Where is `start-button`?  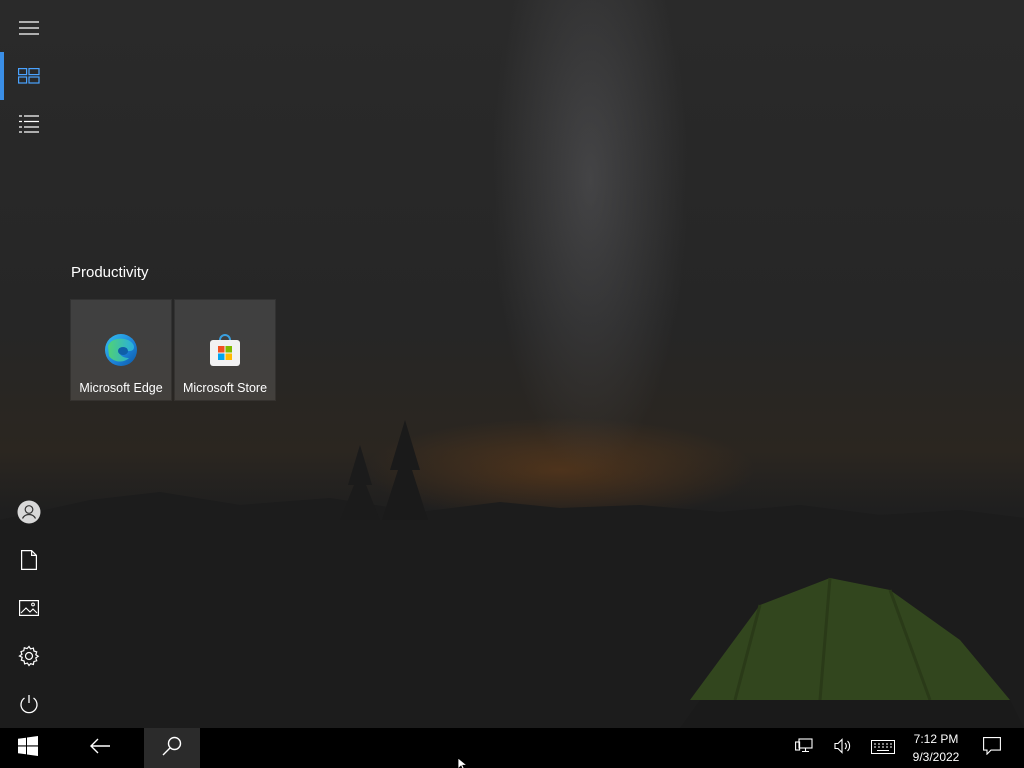 start-button is located at coordinates (28, 748).